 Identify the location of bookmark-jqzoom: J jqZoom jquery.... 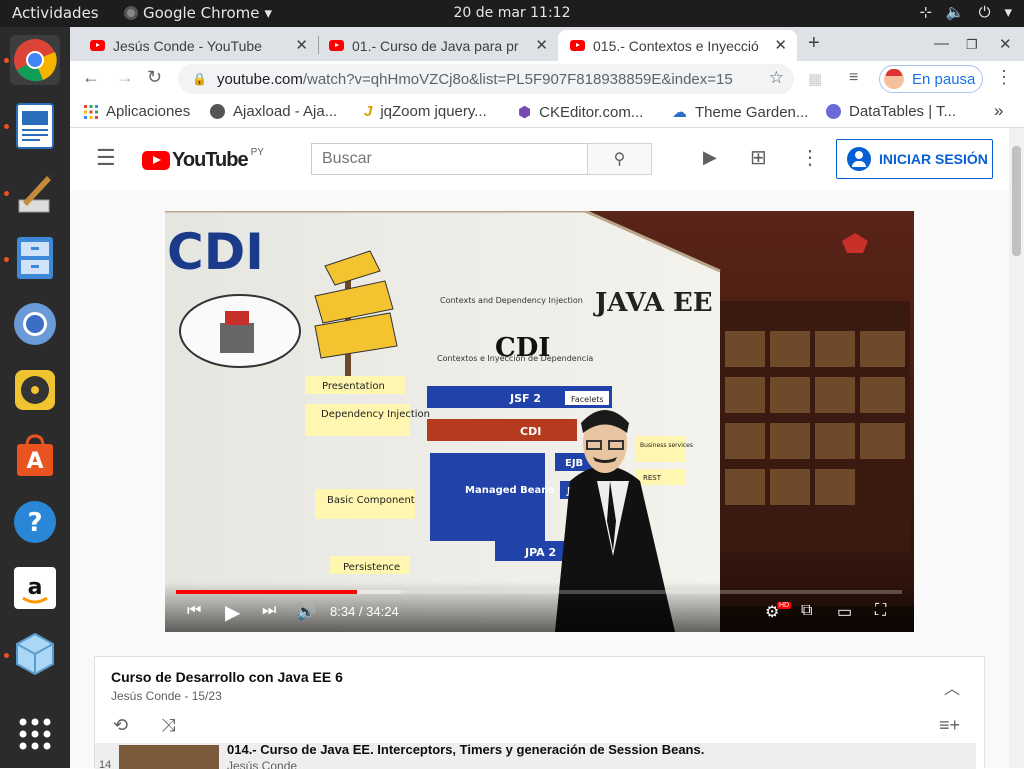
(425, 111).